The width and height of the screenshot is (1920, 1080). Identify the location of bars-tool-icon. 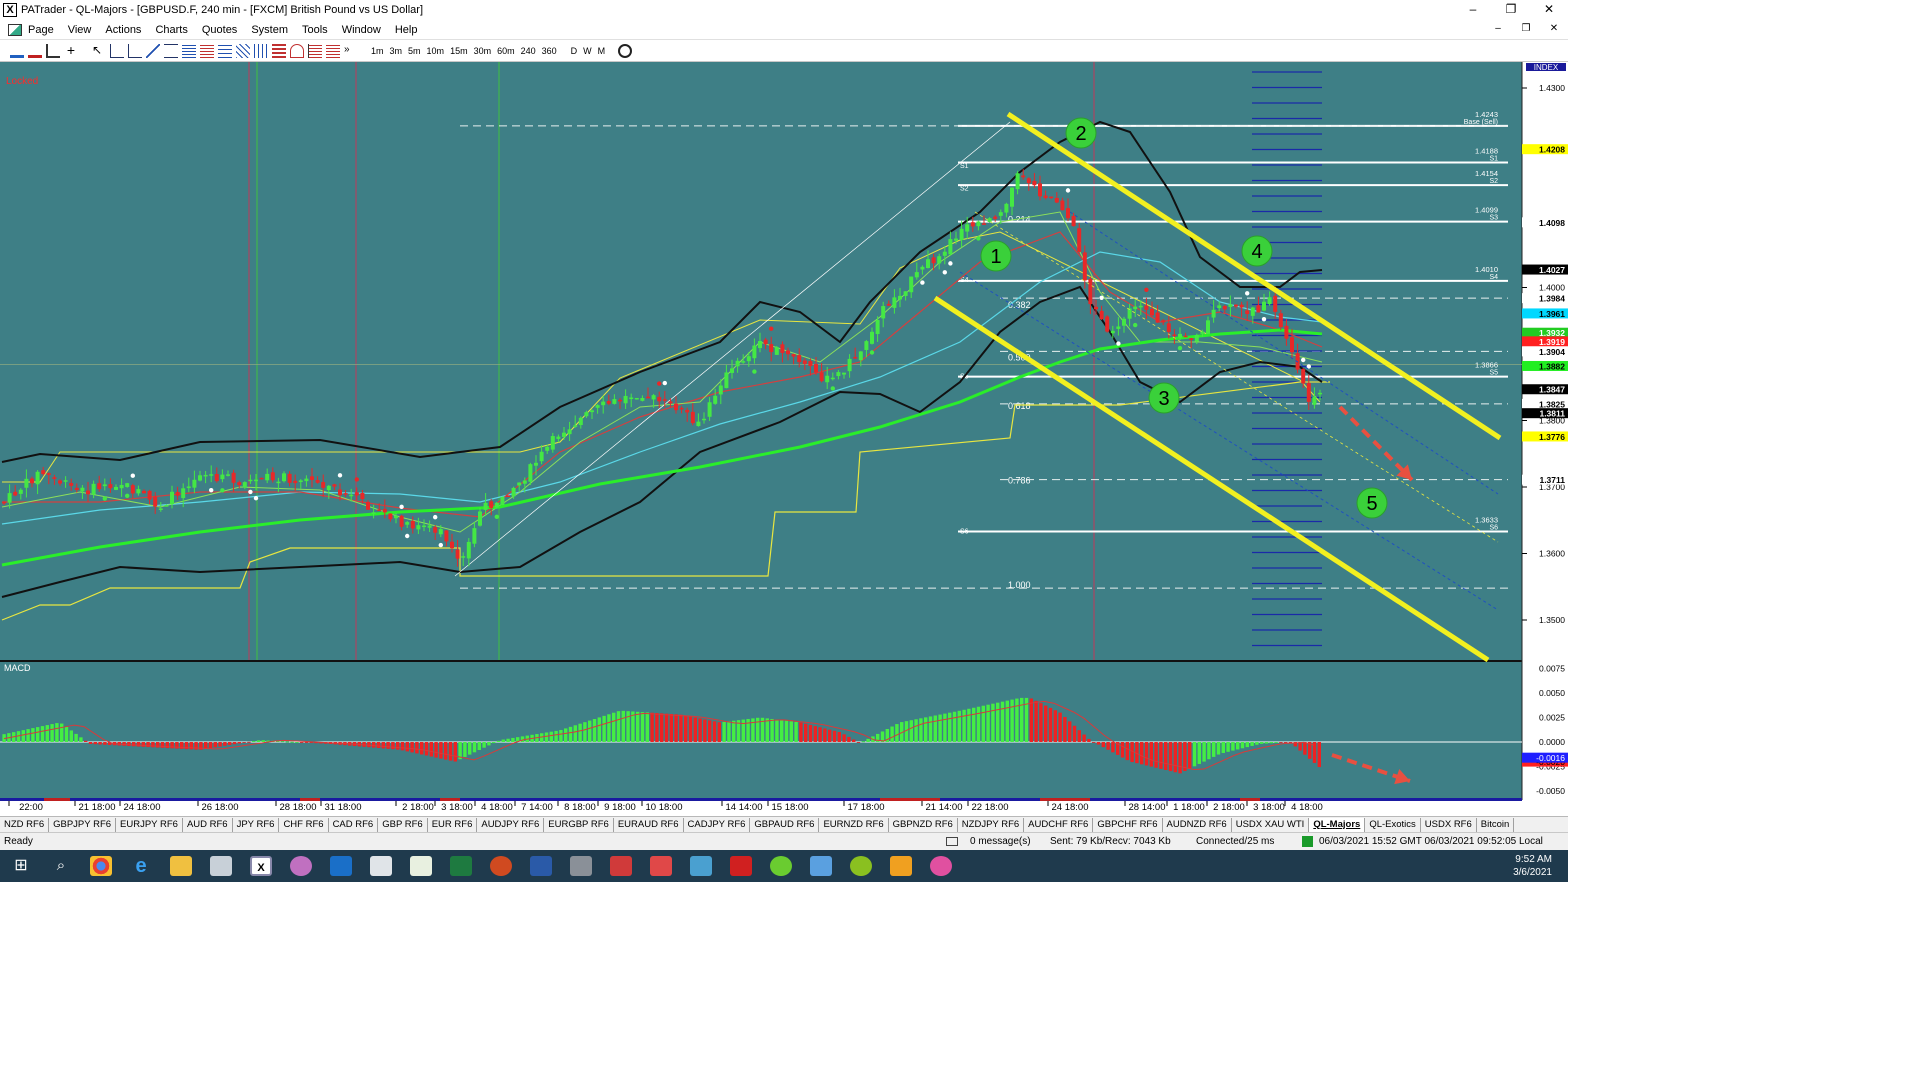
(279, 50).